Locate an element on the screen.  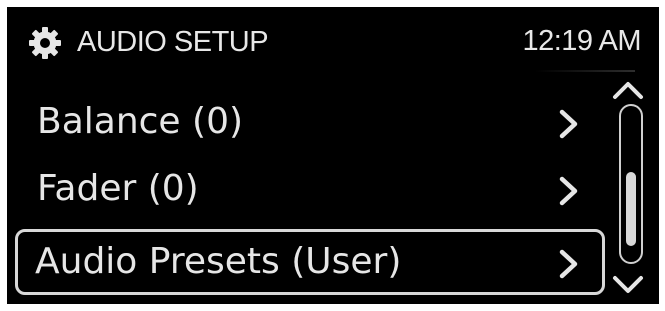
header-divider is located at coordinates (585, 71).